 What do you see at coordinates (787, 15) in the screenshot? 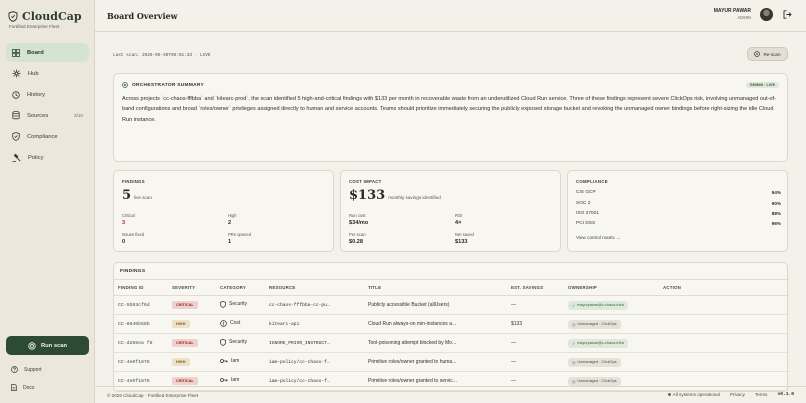
I see `logout-icon` at bounding box center [787, 15].